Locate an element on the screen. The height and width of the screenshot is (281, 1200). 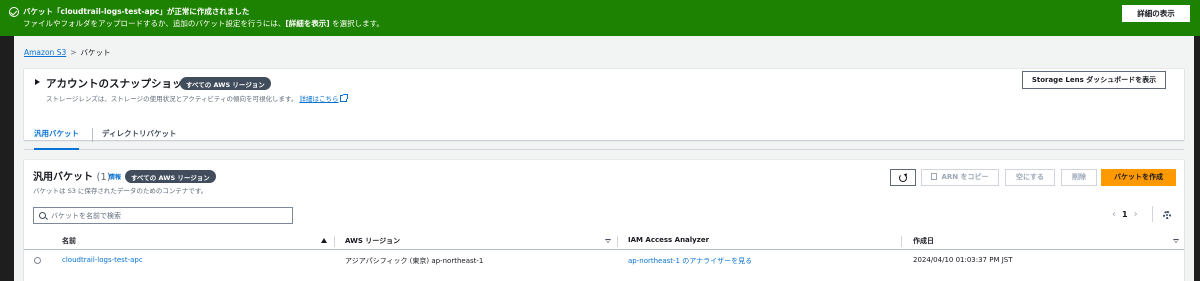
buckets-description: バケットは S3 に保存されたデータのためのコンテナです。 is located at coordinates (120, 191).